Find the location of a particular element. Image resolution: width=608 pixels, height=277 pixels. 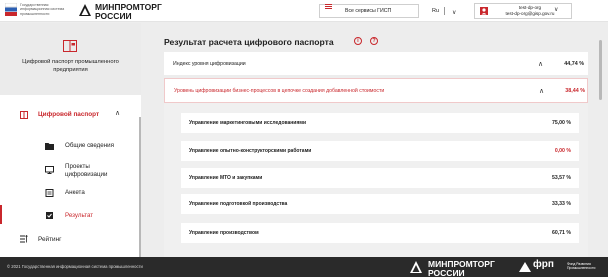

sidebar-item-digitalization-projects: Проекты цифровизации is located at coordinates (90, 173).